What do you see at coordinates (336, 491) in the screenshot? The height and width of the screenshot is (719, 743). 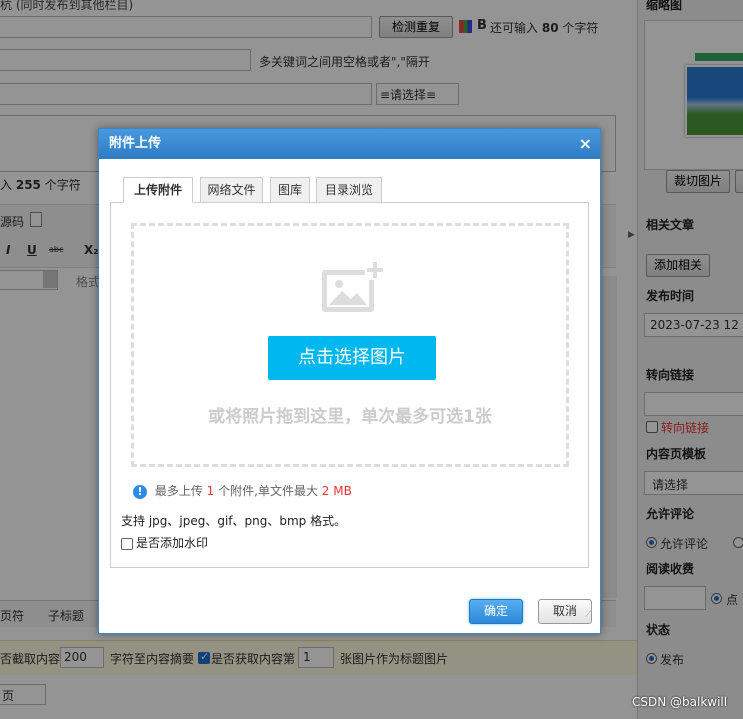 I see `info-size: 2 MB` at bounding box center [336, 491].